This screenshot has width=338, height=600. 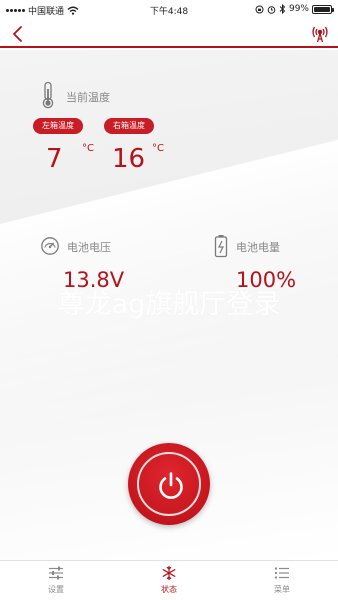 What do you see at coordinates (169, 10) in the screenshot?
I see `status-bar: 中国联通 下午4:48 99%` at bounding box center [169, 10].